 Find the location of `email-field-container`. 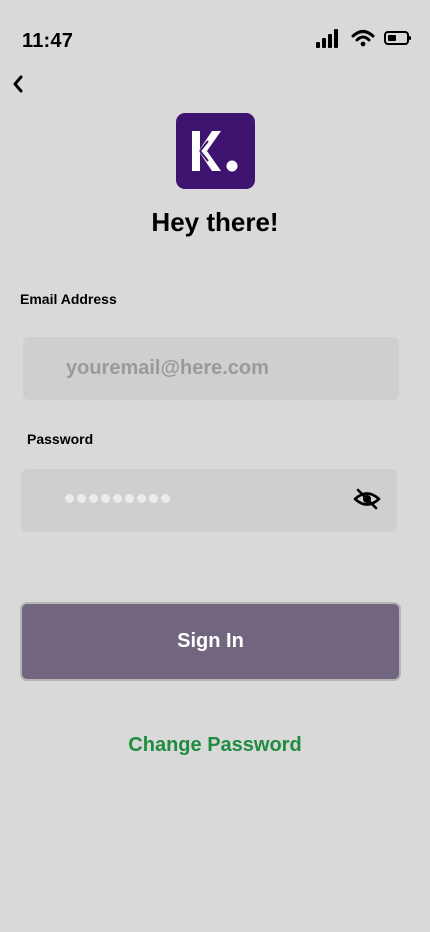

email-field-container is located at coordinates (211, 368).